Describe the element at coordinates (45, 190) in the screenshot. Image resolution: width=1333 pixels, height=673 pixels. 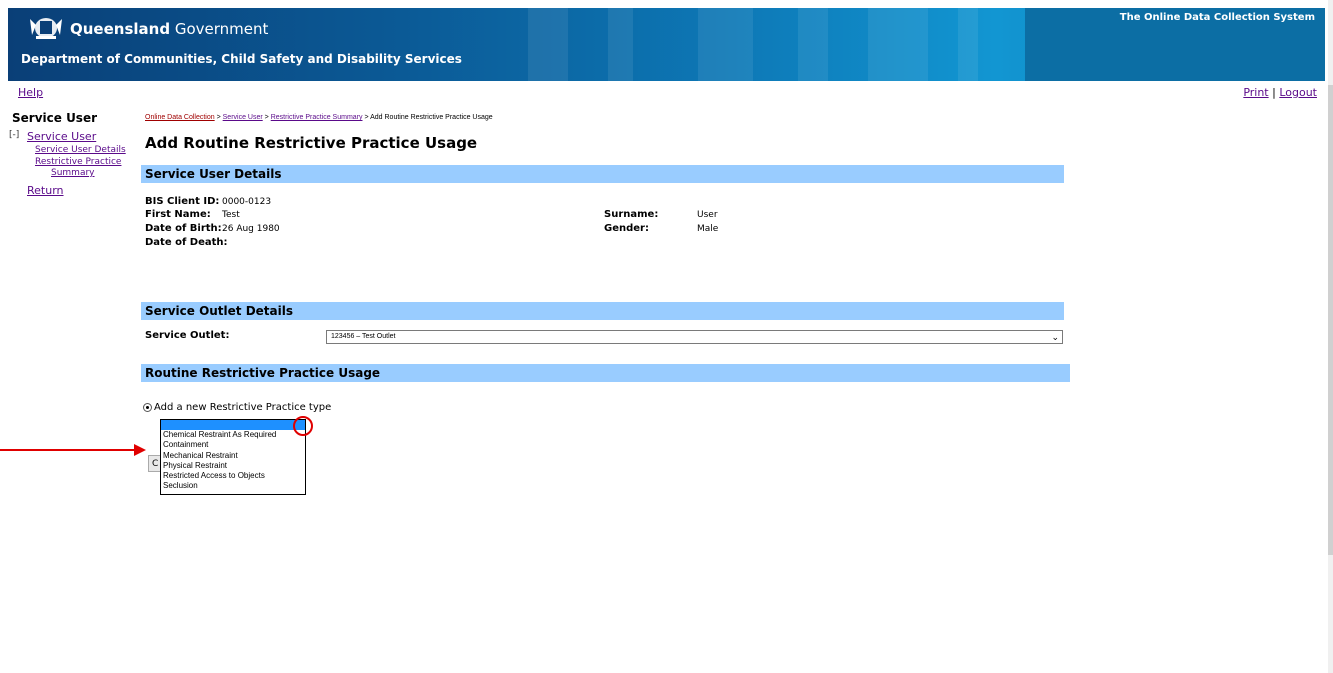
I see `nav-return: Return` at that location.